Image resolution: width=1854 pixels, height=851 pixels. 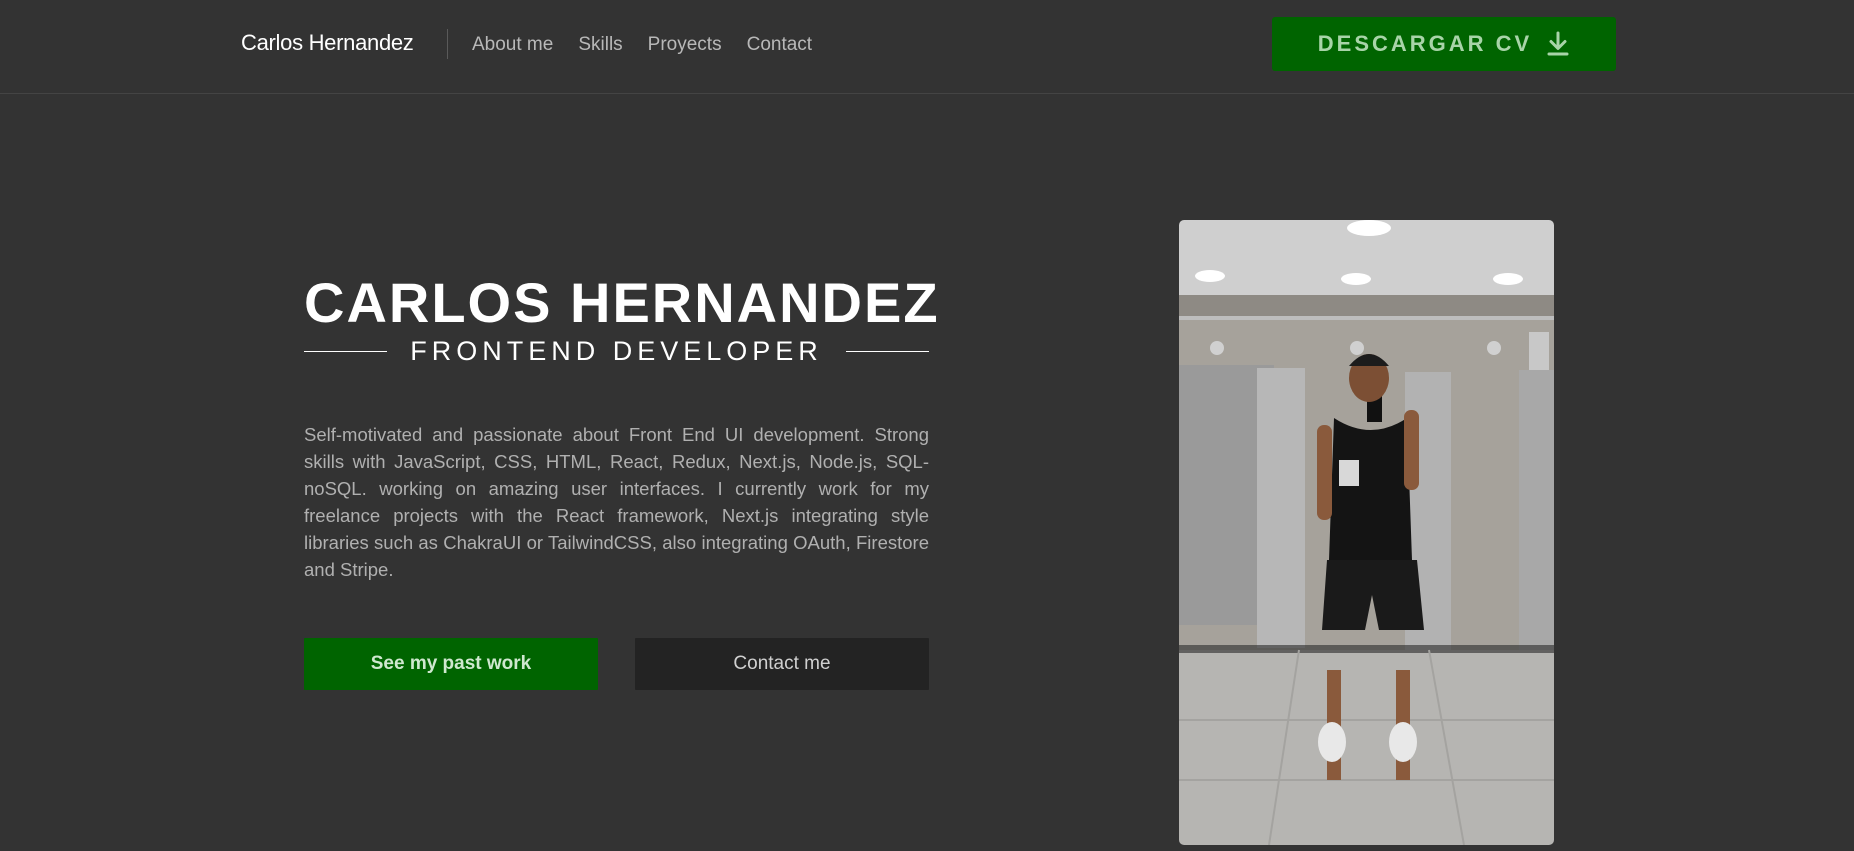 What do you see at coordinates (327, 43) in the screenshot?
I see `brand-name: Carlos Hernandez` at bounding box center [327, 43].